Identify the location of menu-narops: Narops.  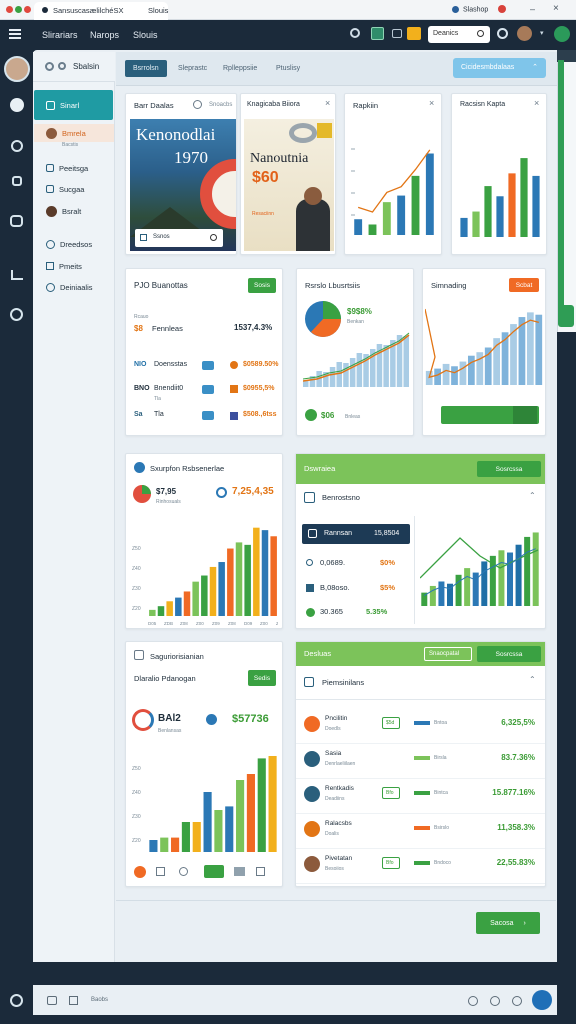
(104, 35).